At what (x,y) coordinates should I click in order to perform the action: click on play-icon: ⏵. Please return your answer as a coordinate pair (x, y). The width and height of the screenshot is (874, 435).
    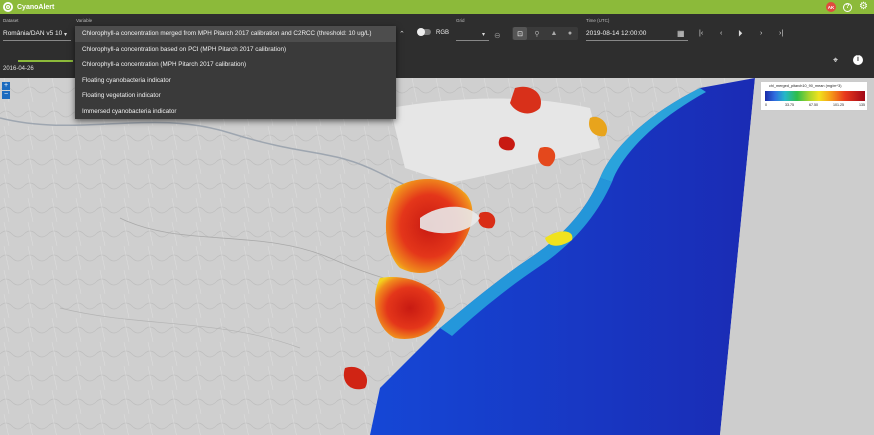
    Looking at the image, I should click on (740, 33).